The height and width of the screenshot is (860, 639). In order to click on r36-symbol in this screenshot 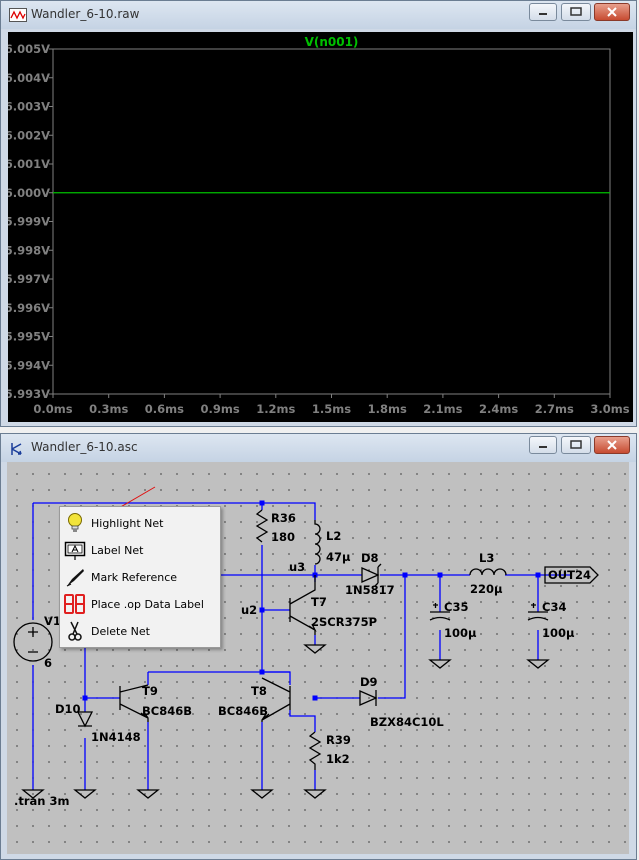, I will do `click(262, 526)`.